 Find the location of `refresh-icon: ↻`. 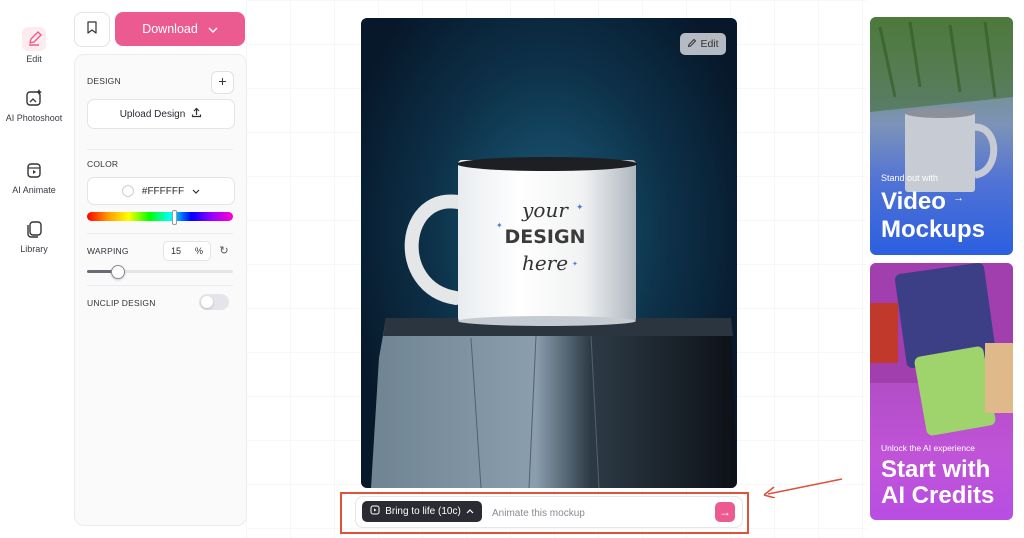

refresh-icon: ↻ is located at coordinates (224, 251).